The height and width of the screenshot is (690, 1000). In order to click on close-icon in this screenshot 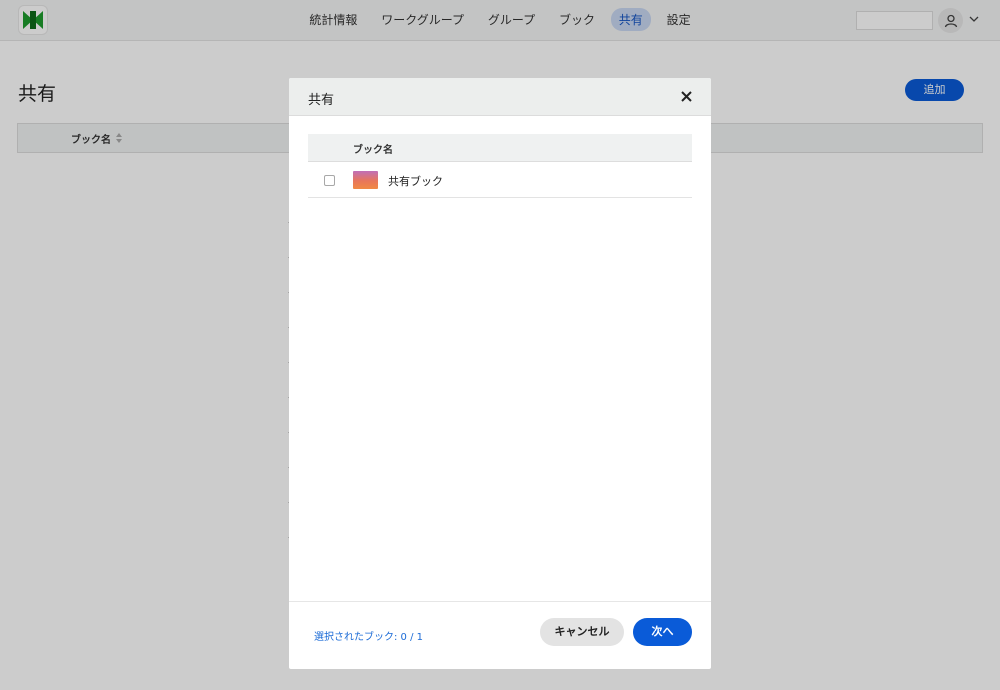, I will do `click(686, 96)`.